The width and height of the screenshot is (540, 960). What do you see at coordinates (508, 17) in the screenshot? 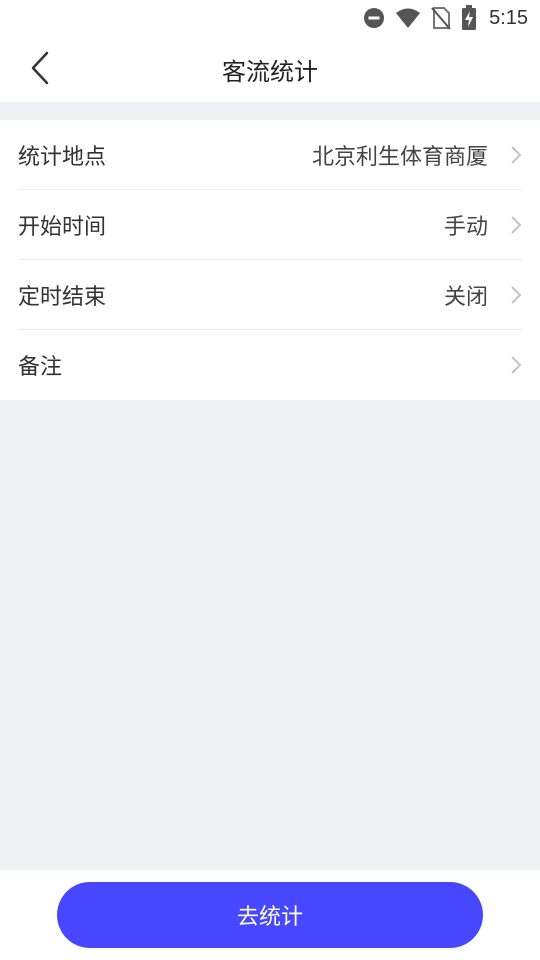
I see `status-time: 5:15` at bounding box center [508, 17].